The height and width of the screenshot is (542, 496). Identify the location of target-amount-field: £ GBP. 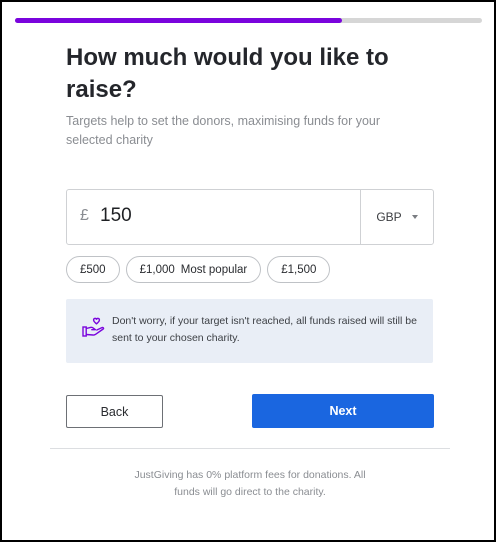
(250, 217).